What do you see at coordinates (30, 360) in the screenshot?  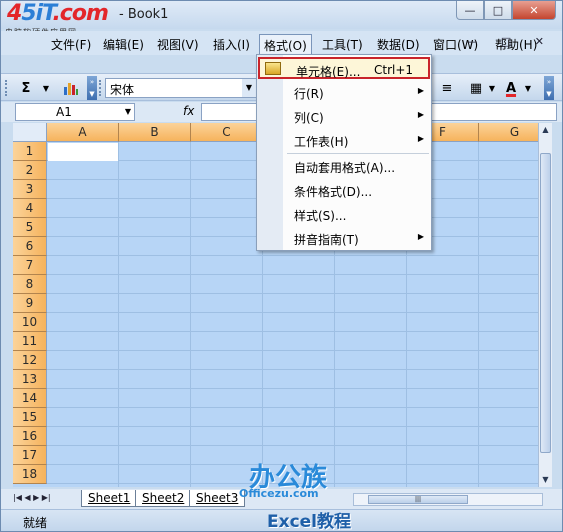 I see `row-header: 12` at bounding box center [30, 360].